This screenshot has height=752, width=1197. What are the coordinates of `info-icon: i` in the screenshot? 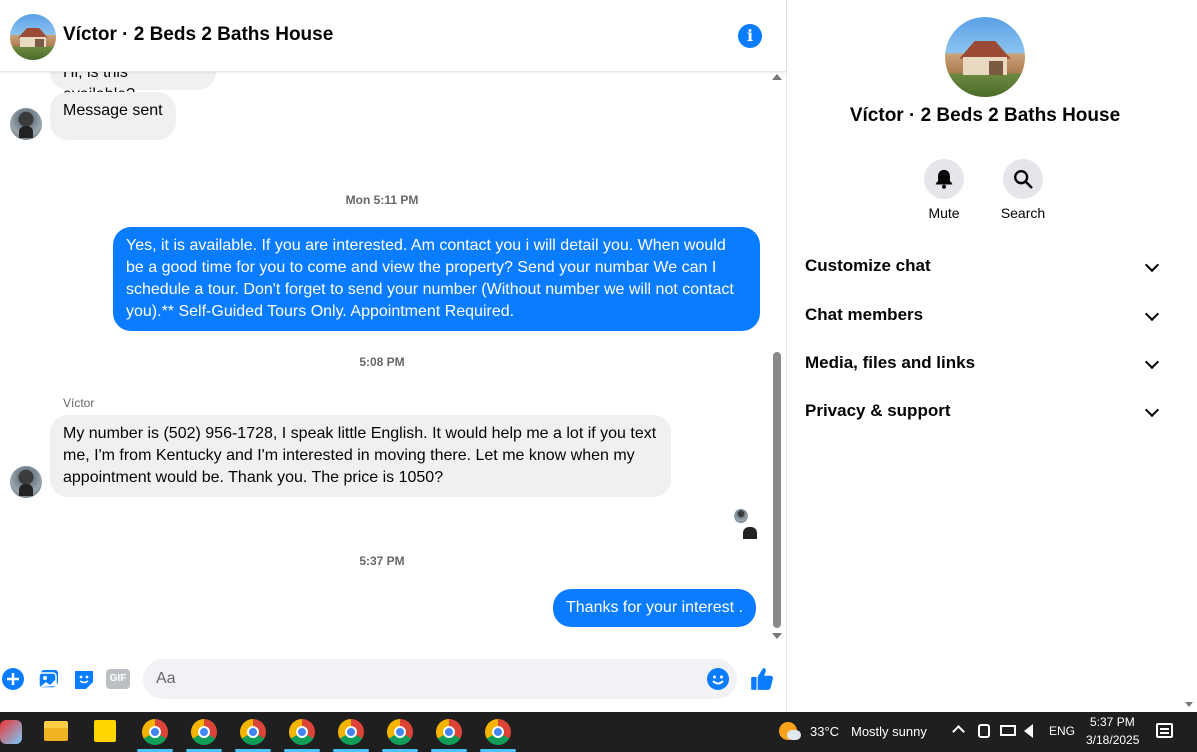 It's located at (750, 36).